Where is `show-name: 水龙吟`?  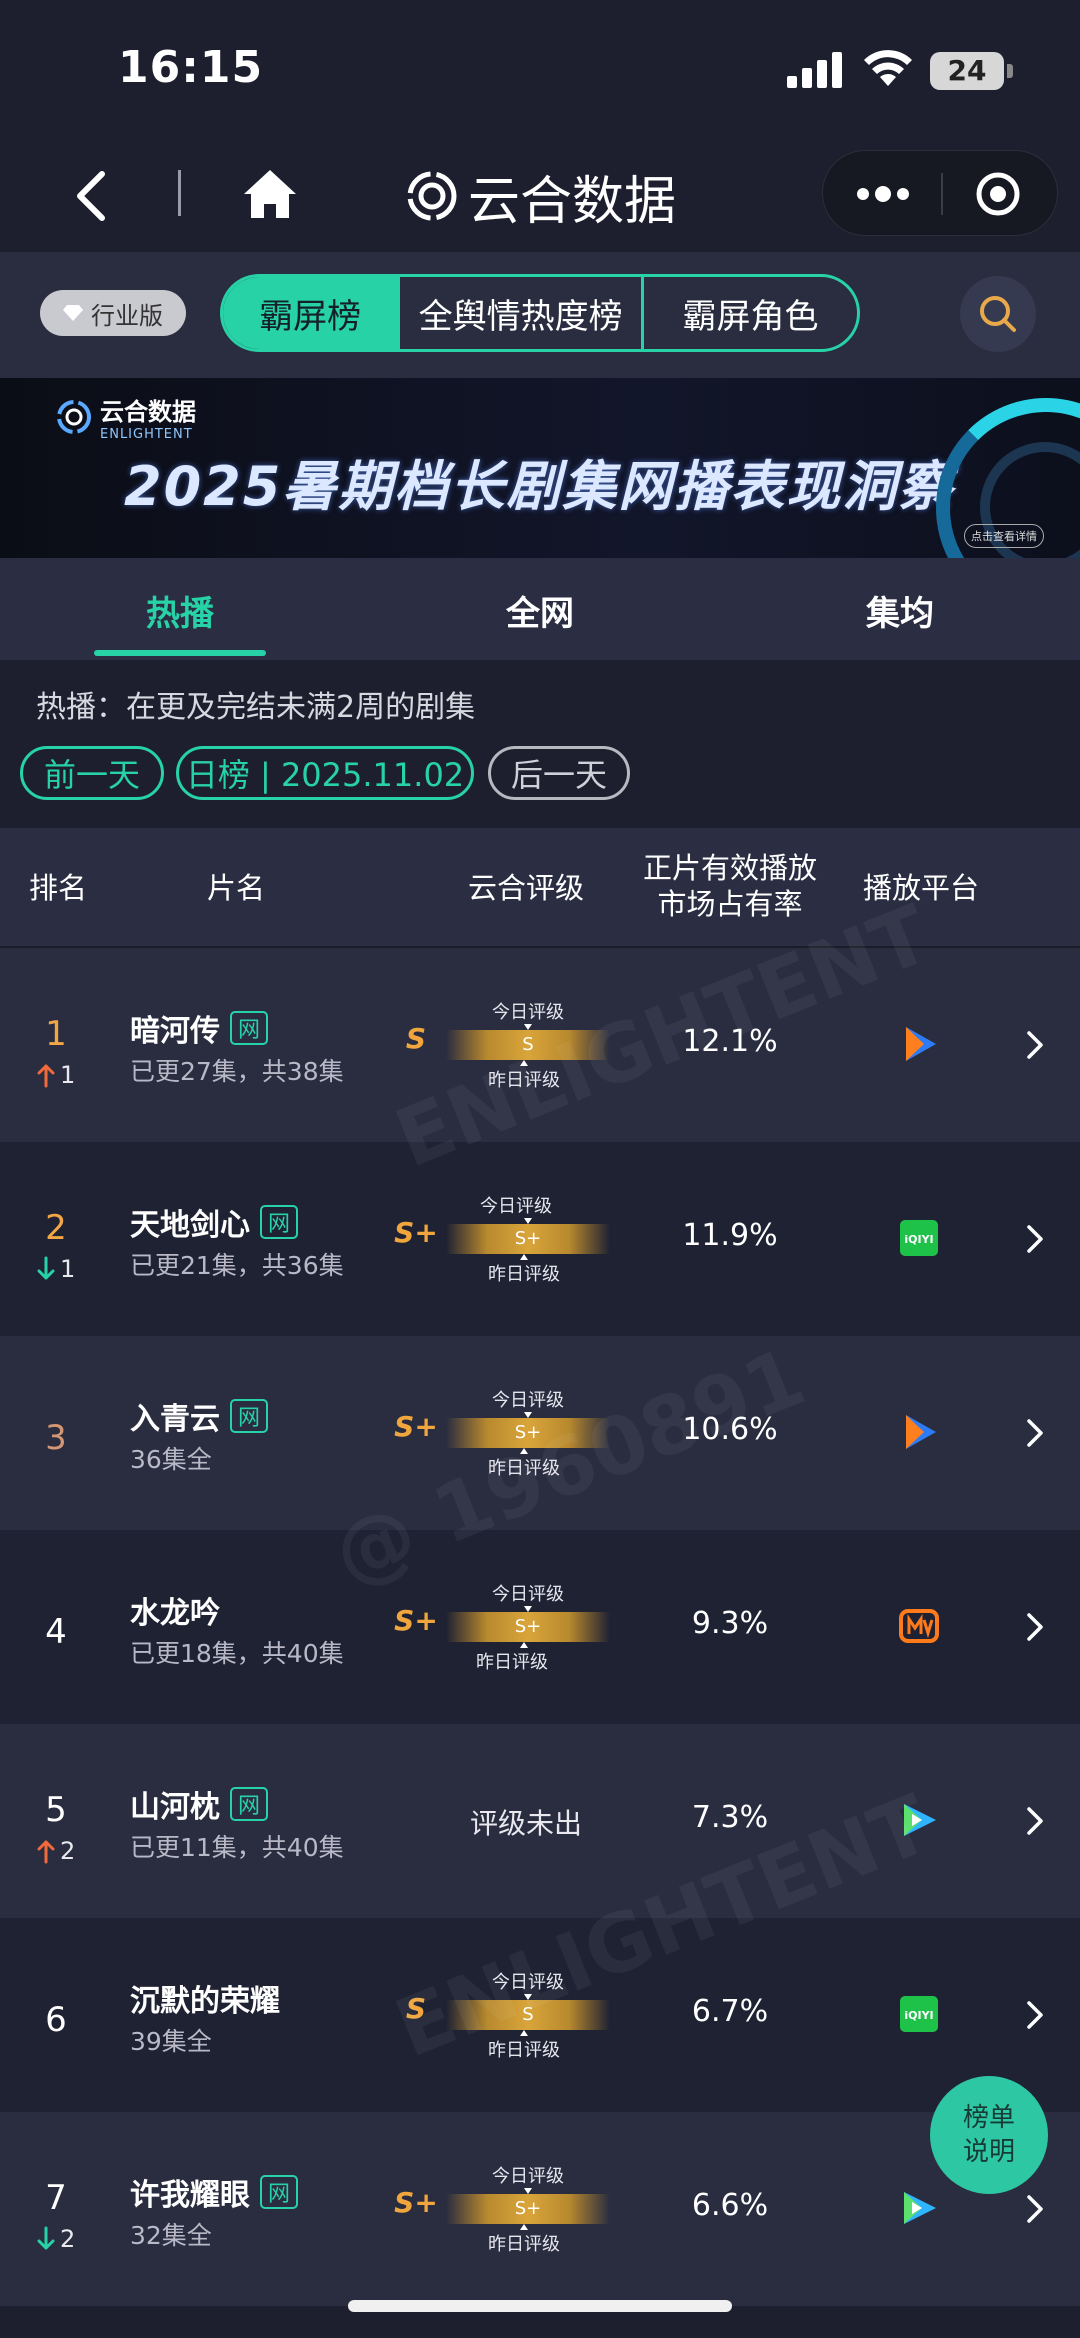 show-name: 水龙吟 is located at coordinates (175, 1613).